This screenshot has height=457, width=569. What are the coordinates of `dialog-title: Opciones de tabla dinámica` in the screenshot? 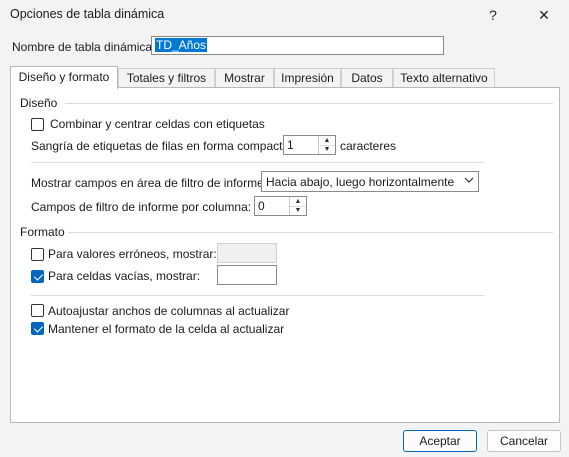 It's located at (87, 14).